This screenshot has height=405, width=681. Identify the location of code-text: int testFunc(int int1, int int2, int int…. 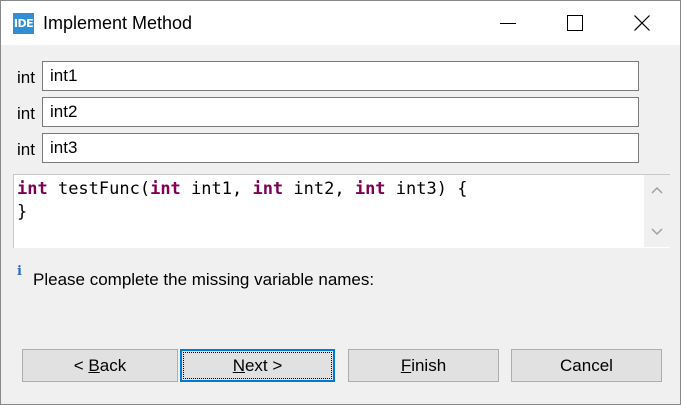
(242, 201).